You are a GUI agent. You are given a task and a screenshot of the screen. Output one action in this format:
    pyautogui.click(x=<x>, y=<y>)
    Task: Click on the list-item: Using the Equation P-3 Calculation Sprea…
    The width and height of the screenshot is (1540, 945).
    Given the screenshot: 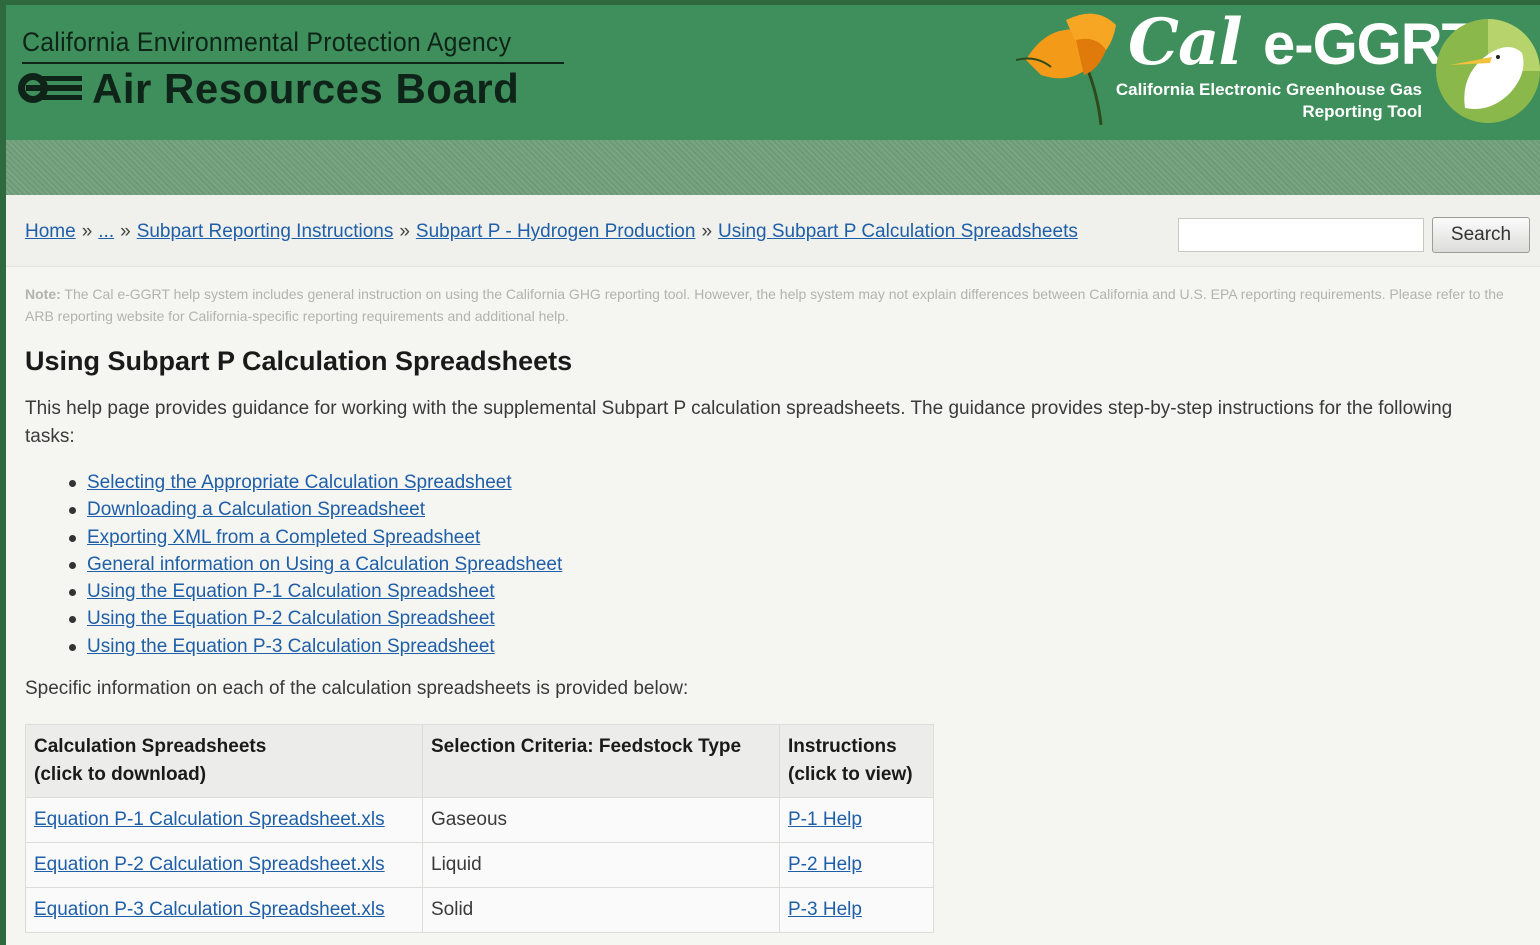 What is the action you would take?
    pyautogui.click(x=794, y=646)
    